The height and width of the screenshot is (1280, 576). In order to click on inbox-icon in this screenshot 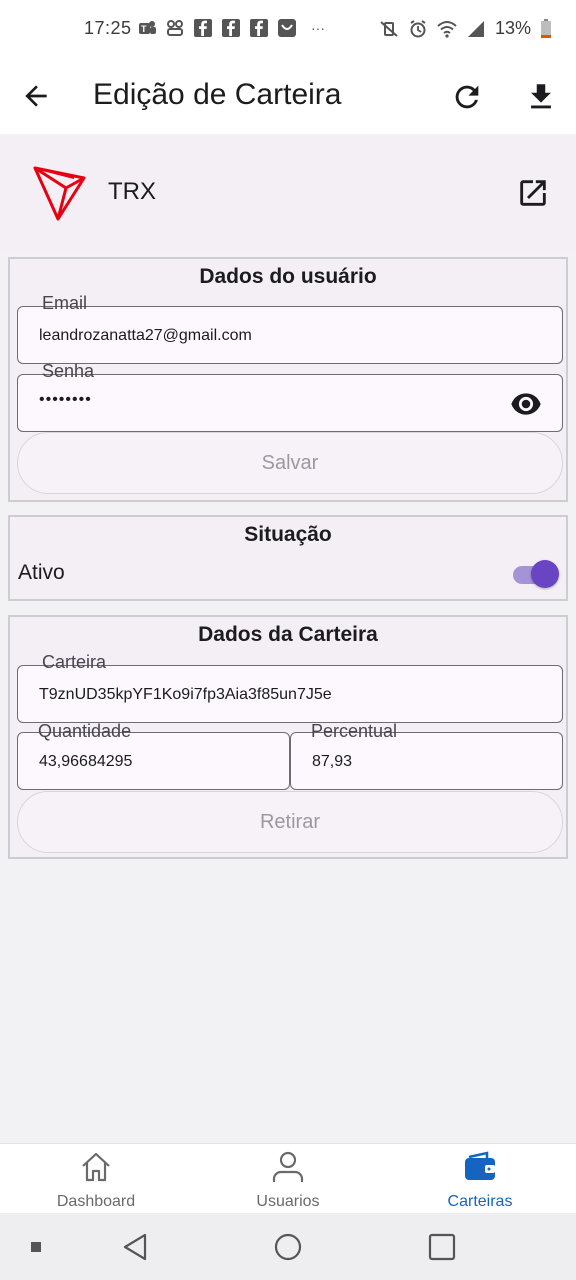, I will do `click(287, 28)`.